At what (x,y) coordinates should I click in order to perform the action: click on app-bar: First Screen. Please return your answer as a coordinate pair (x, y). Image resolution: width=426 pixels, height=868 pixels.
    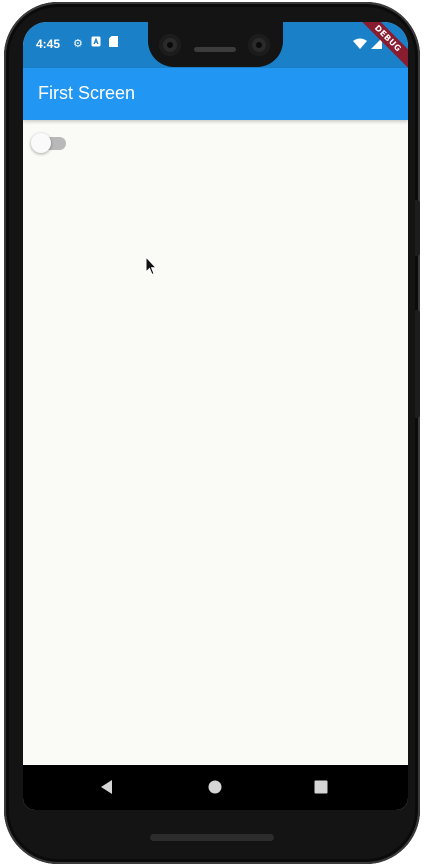
    Looking at the image, I should click on (215, 94).